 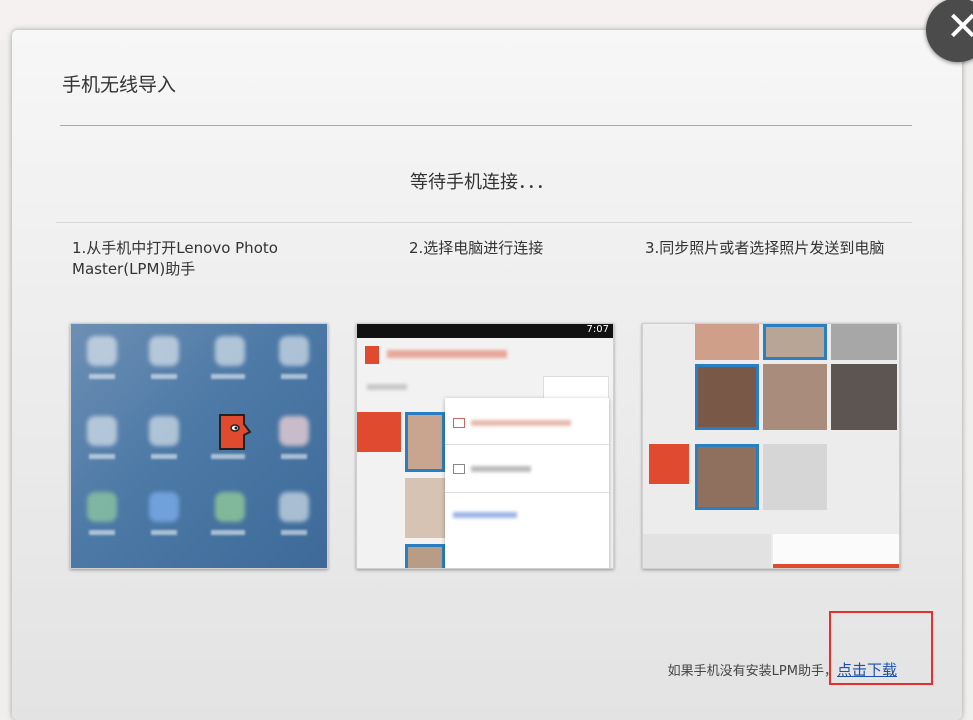 I want to click on step-3-image, so click(x=771, y=446).